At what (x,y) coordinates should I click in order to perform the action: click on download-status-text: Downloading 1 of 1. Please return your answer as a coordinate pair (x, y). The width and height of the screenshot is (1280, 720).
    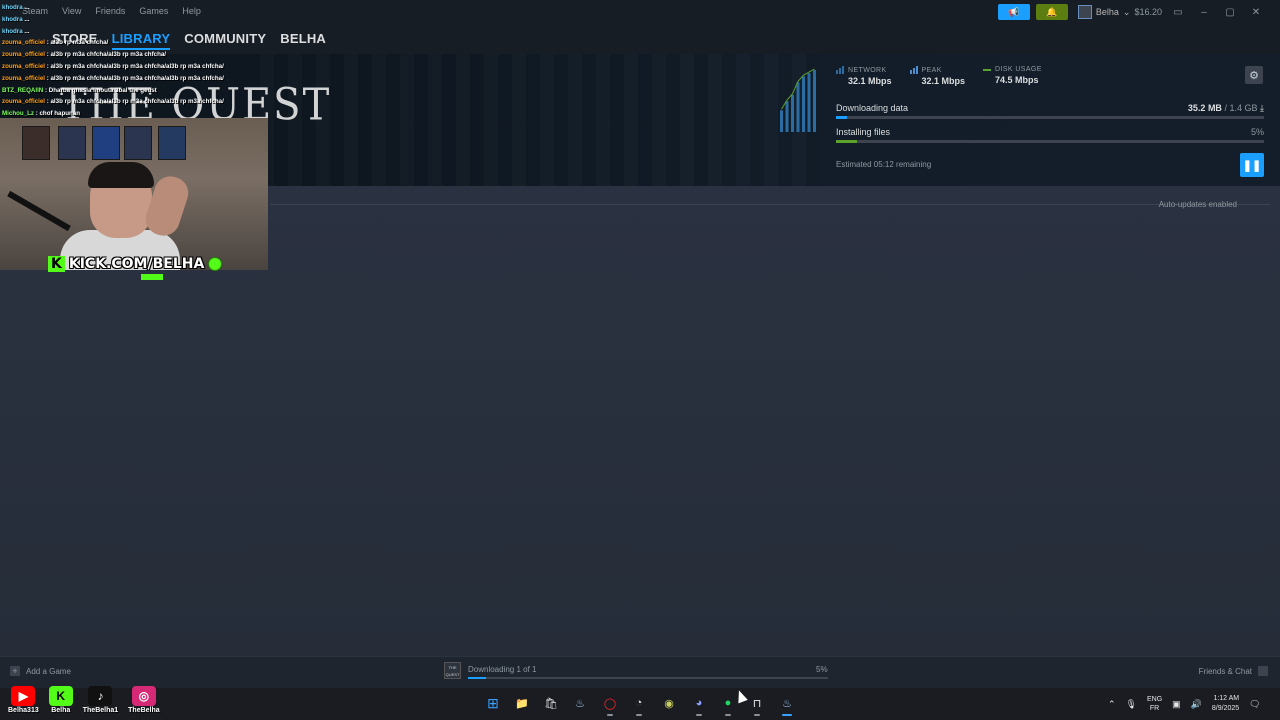
    Looking at the image, I should click on (502, 669).